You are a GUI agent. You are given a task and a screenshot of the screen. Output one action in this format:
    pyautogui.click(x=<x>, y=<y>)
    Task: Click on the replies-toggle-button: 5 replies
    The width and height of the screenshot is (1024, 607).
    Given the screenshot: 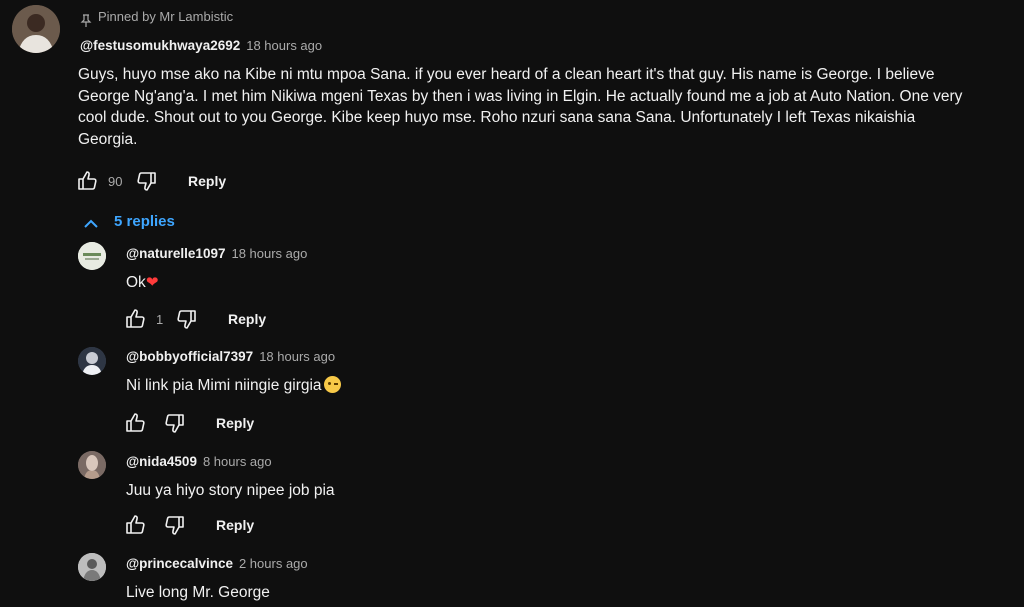 What is the action you would take?
    pyautogui.click(x=128, y=221)
    